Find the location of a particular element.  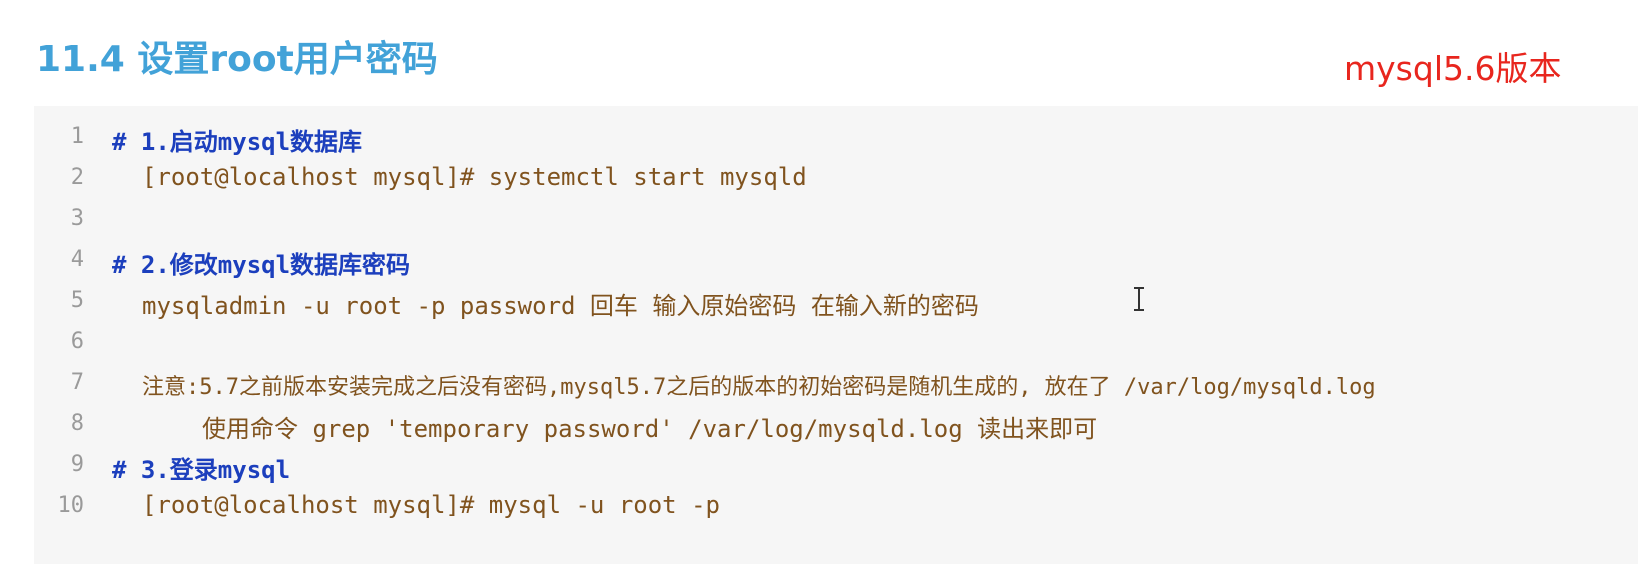

code-command: [root@localhost mysql]# mysql -u root -p is located at coordinates (431, 505).